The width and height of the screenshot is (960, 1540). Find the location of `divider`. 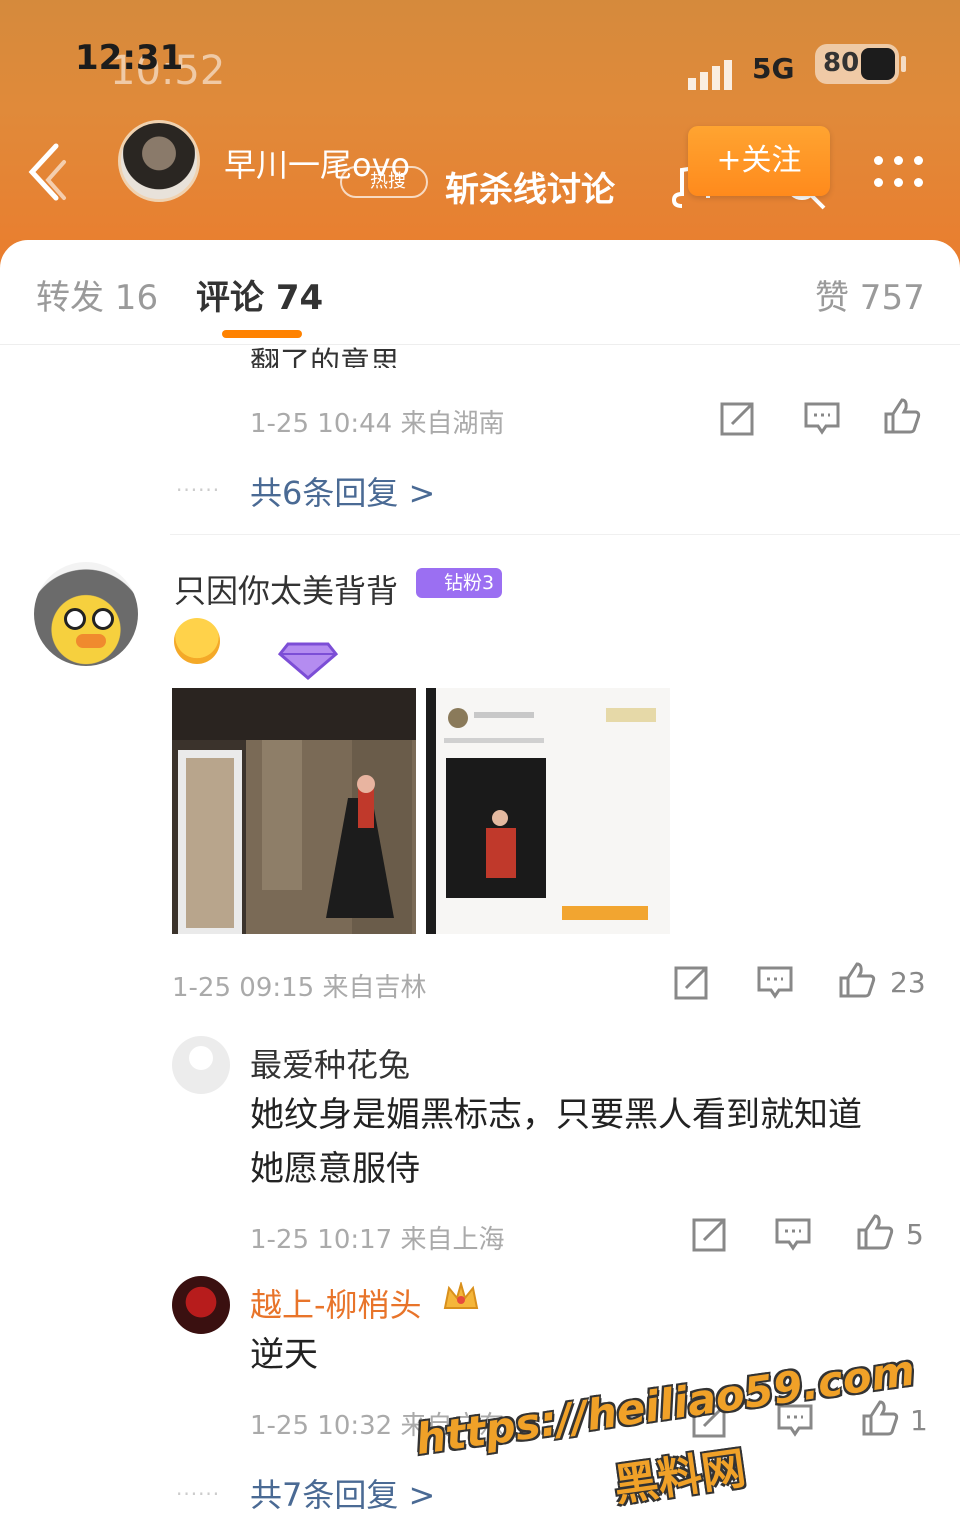

divider is located at coordinates (565, 534).